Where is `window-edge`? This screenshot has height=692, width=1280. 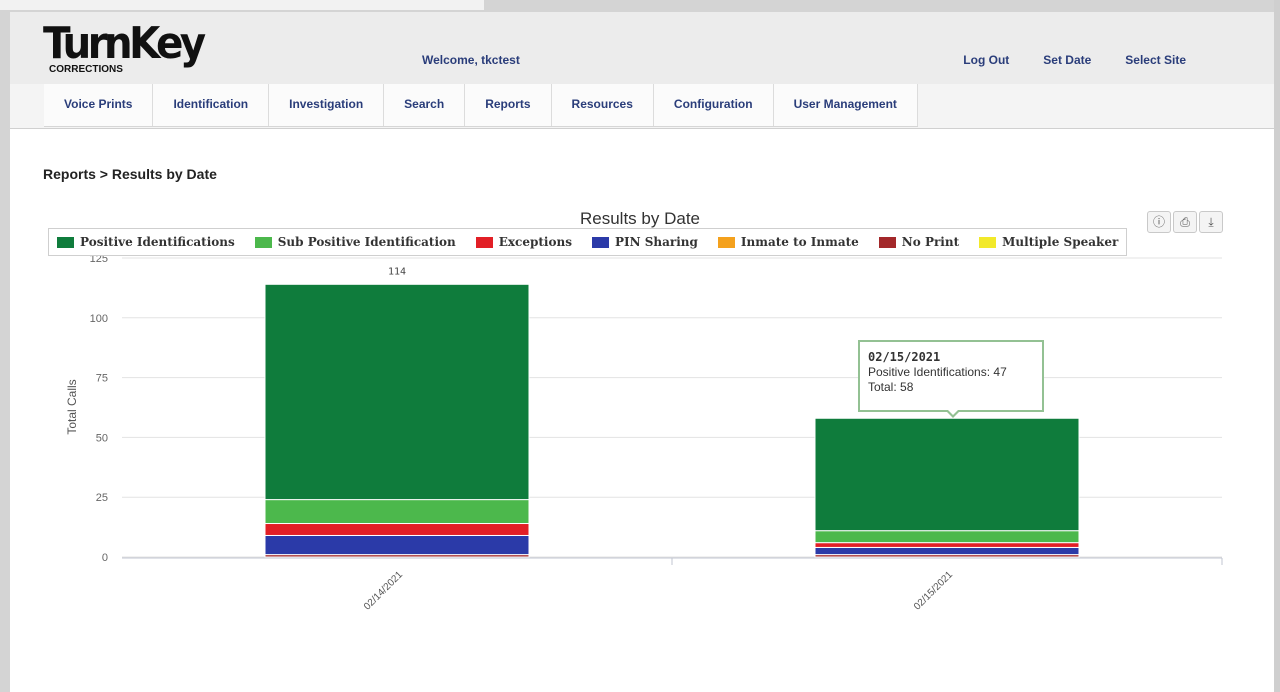 window-edge is located at coordinates (1277, 346).